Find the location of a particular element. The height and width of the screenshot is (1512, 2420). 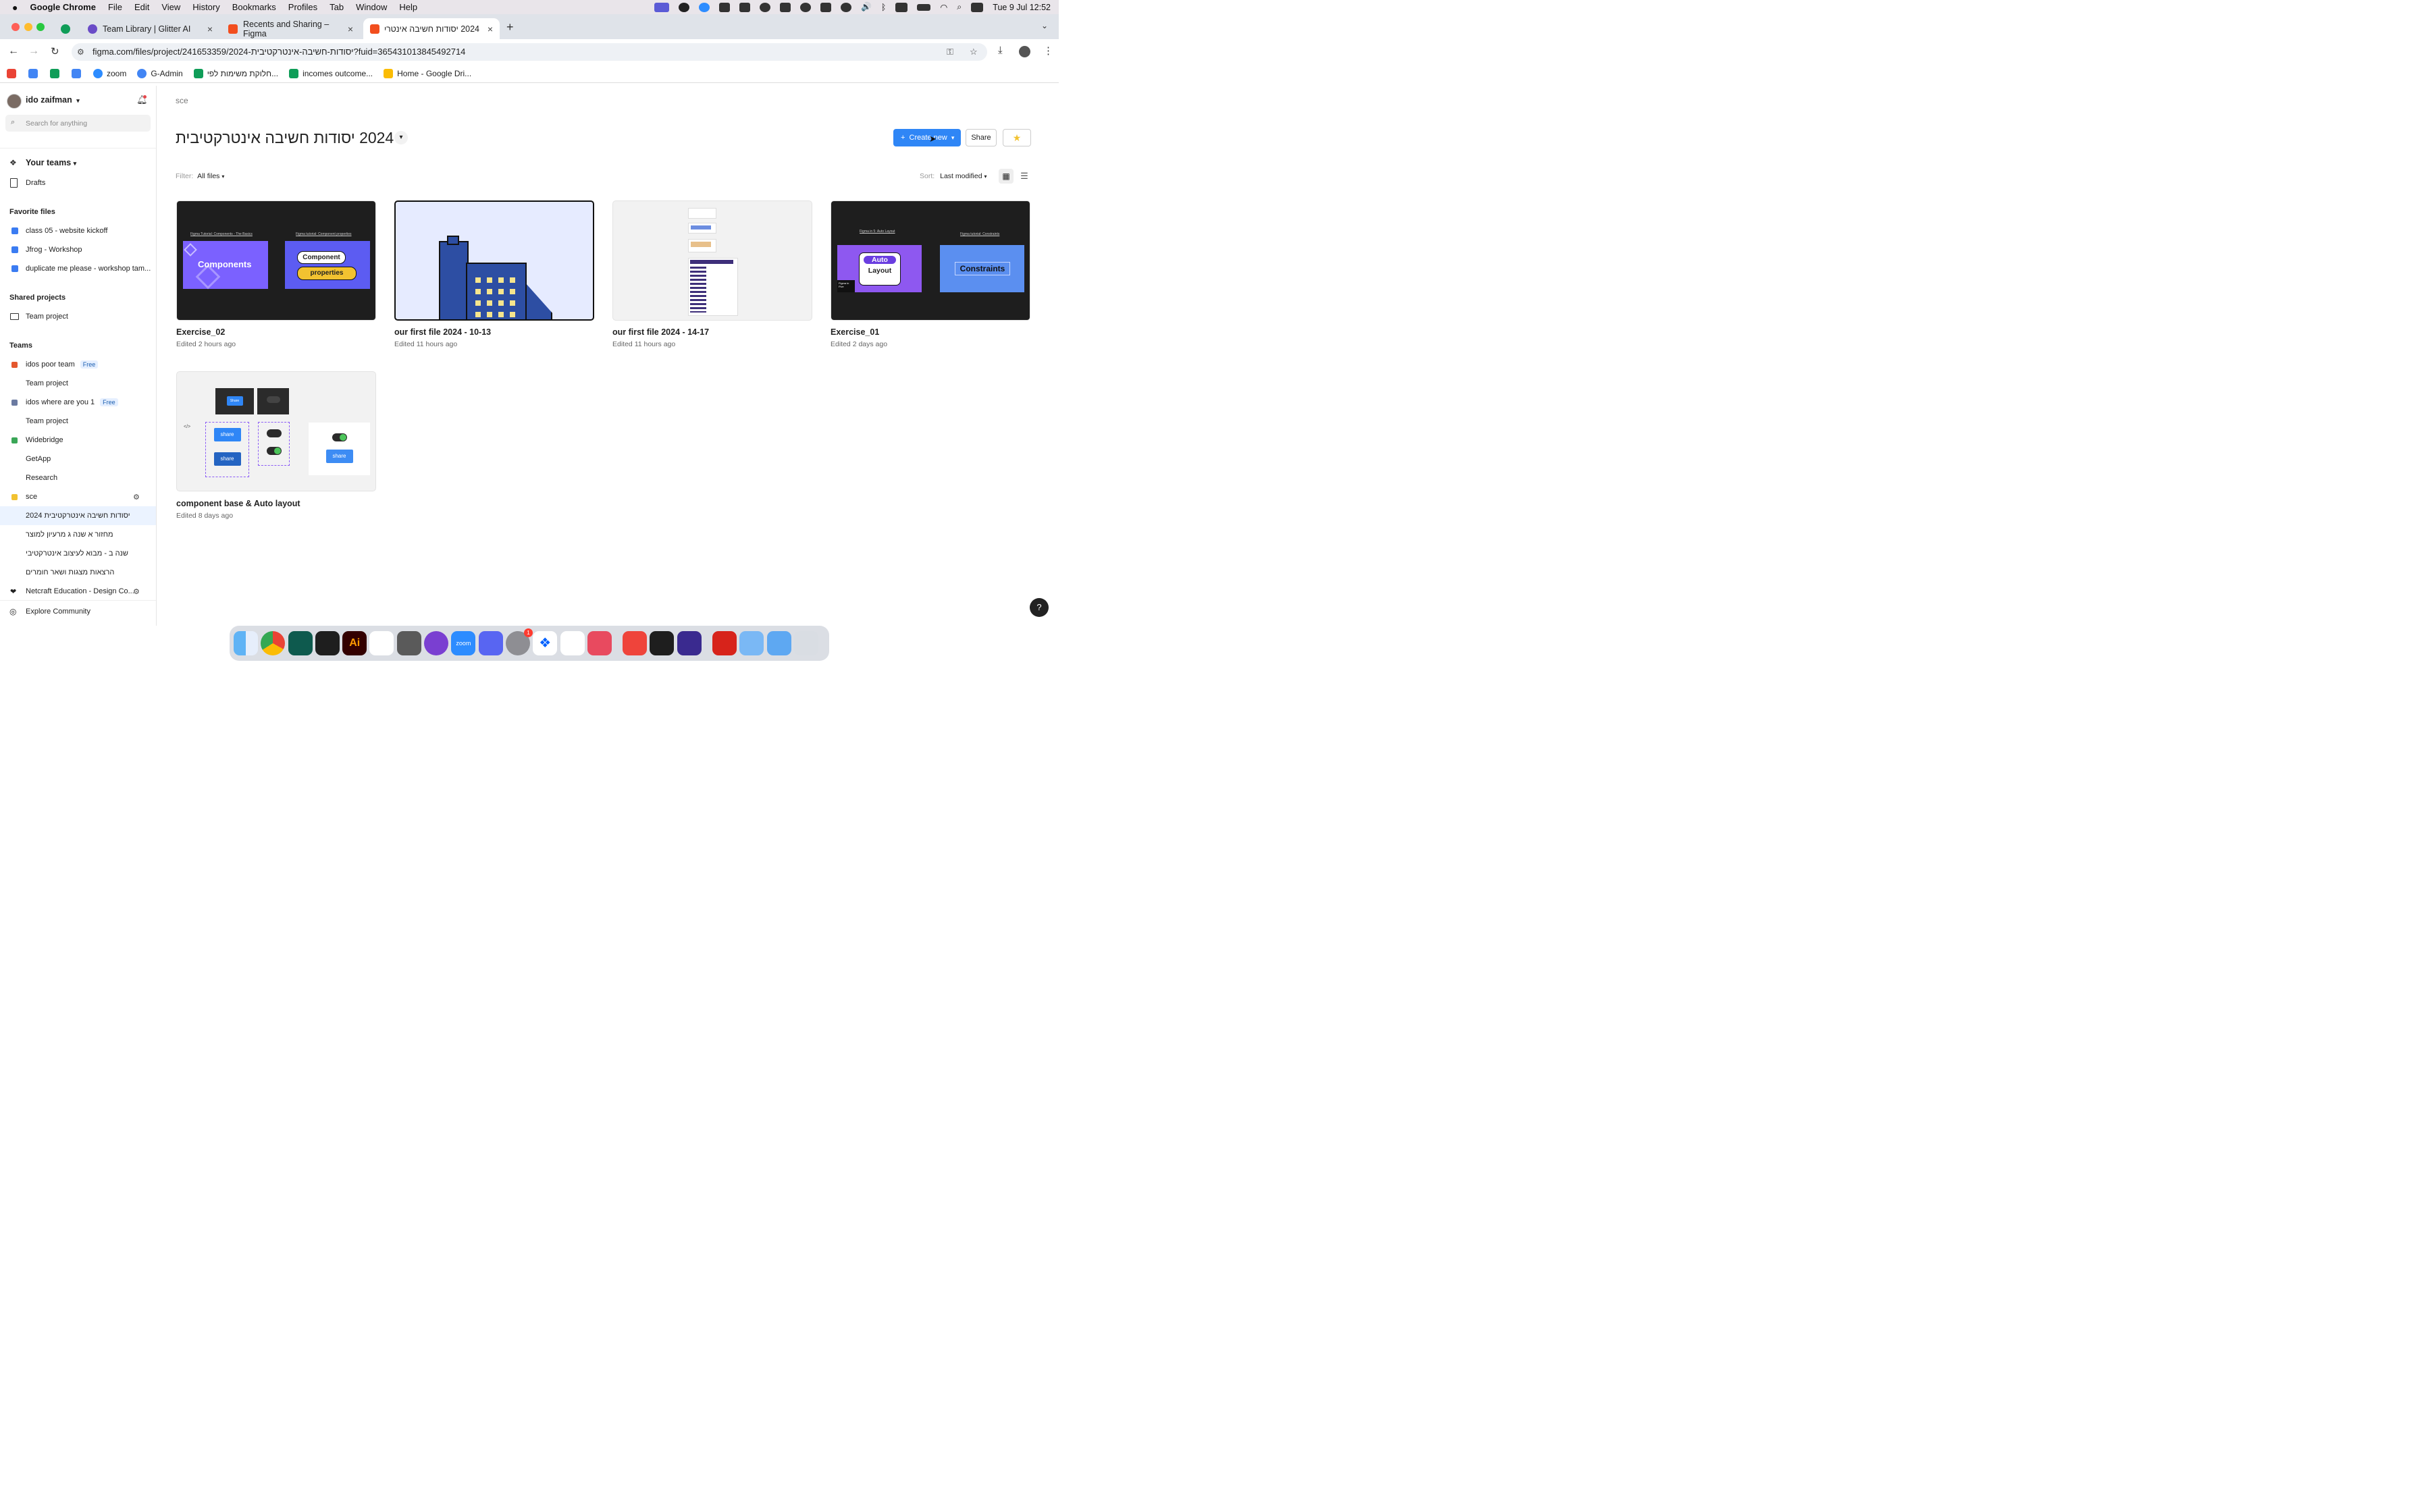

user-menu: ido zaifman ▾ is located at coordinates (53, 100).